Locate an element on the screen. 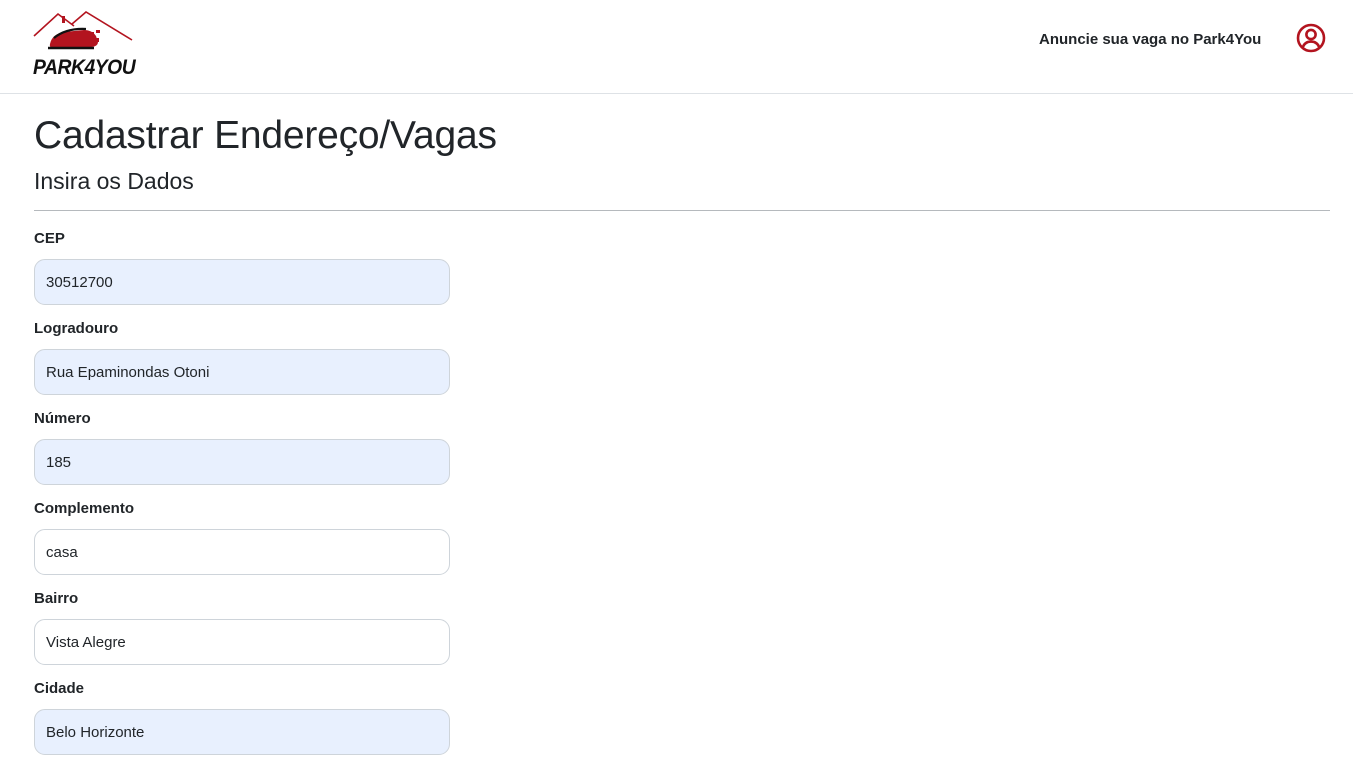 This screenshot has height=765, width=1353. neighborhood-field: Bairro is located at coordinates (242, 627).